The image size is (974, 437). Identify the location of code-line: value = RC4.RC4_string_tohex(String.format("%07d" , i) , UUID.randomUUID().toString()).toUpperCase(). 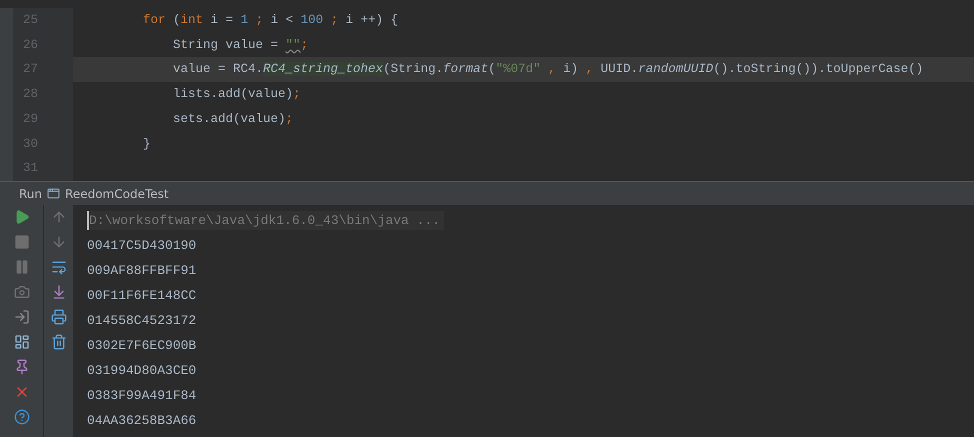
(548, 69).